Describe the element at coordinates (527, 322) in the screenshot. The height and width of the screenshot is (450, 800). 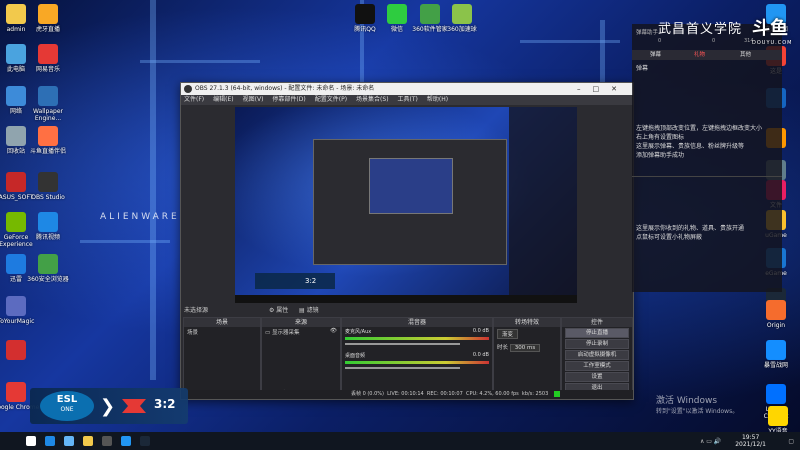
I see `transitions-title: 转场特效` at that location.